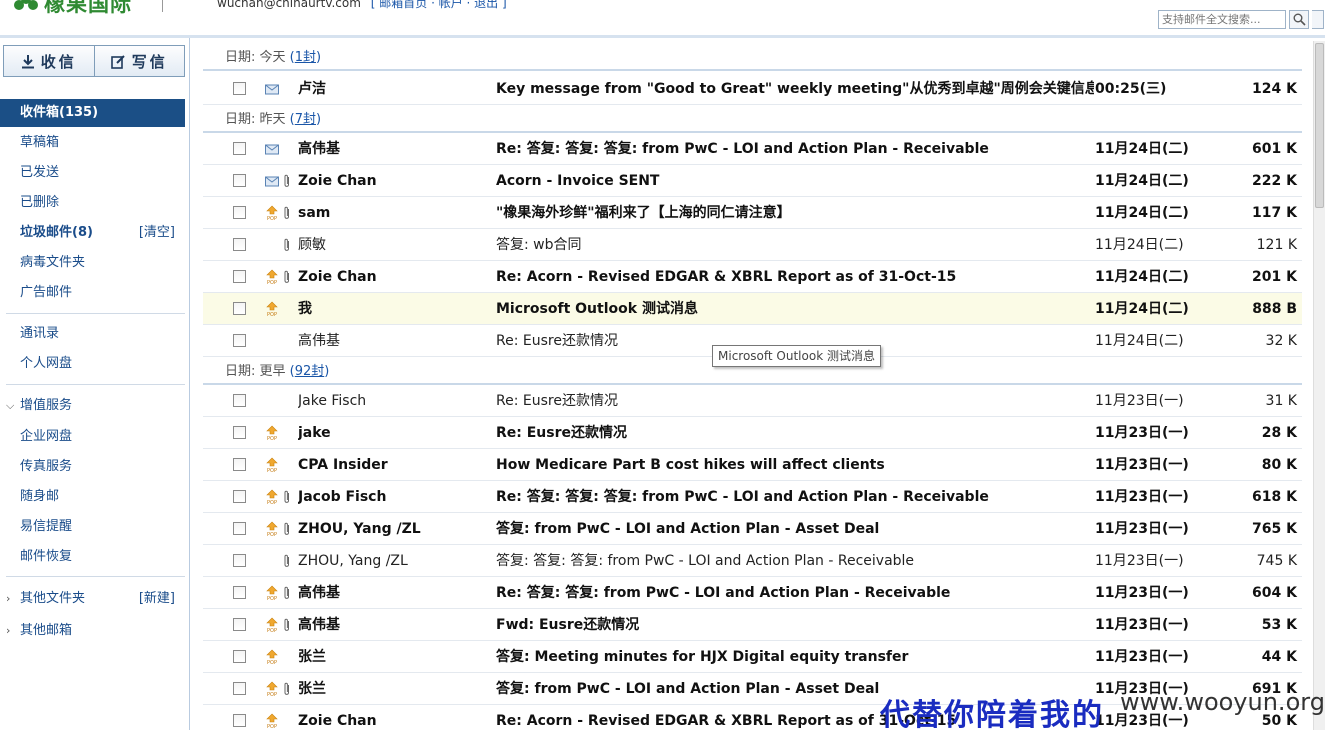 The height and width of the screenshot is (734, 1325). What do you see at coordinates (157, 599) in the screenshot?
I see `new-folder-link: [新建]` at bounding box center [157, 599].